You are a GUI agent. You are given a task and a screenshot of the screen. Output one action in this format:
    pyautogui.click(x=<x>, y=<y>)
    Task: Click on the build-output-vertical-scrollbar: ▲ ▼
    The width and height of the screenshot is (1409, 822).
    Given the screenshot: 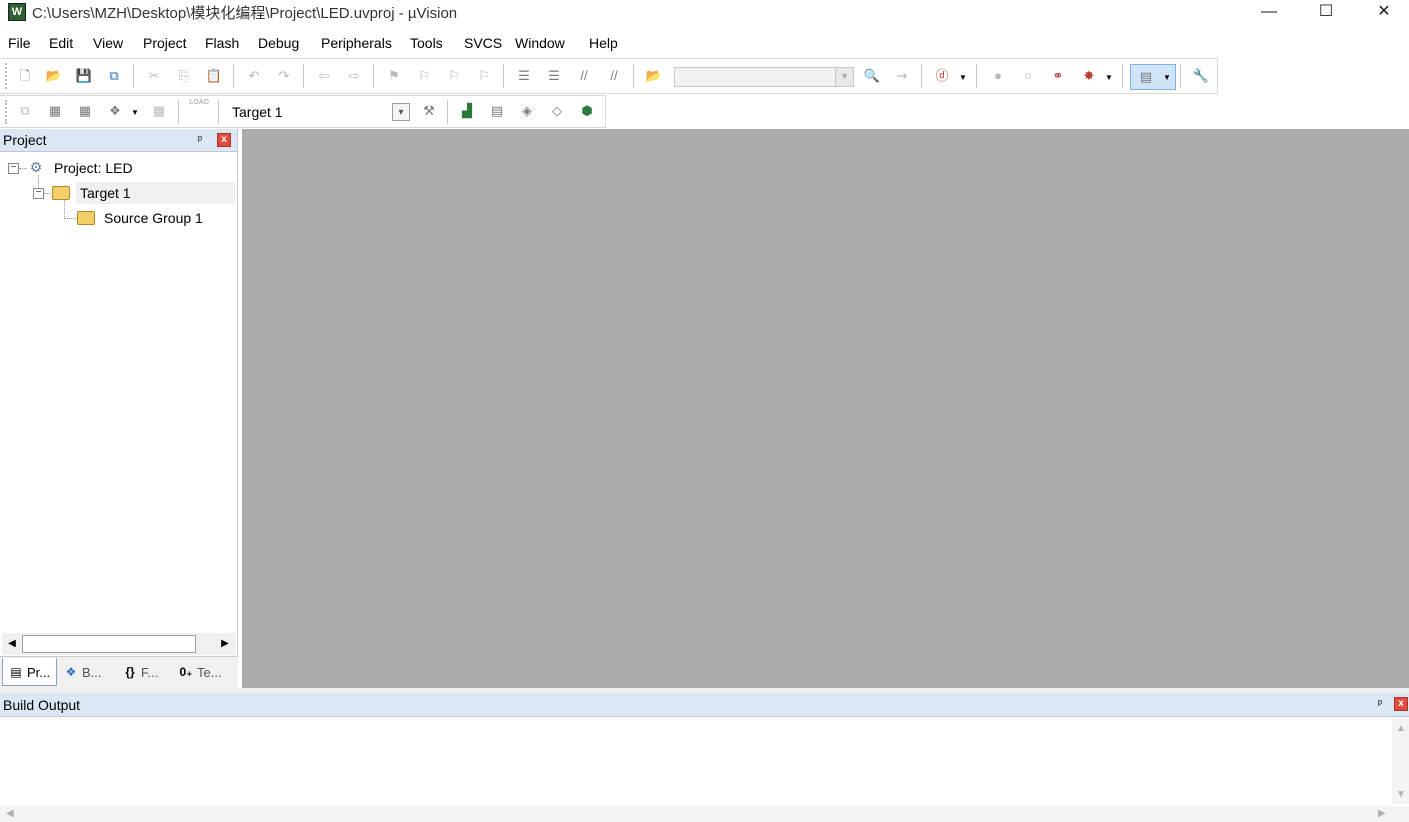 What is the action you would take?
    pyautogui.click(x=1400, y=761)
    